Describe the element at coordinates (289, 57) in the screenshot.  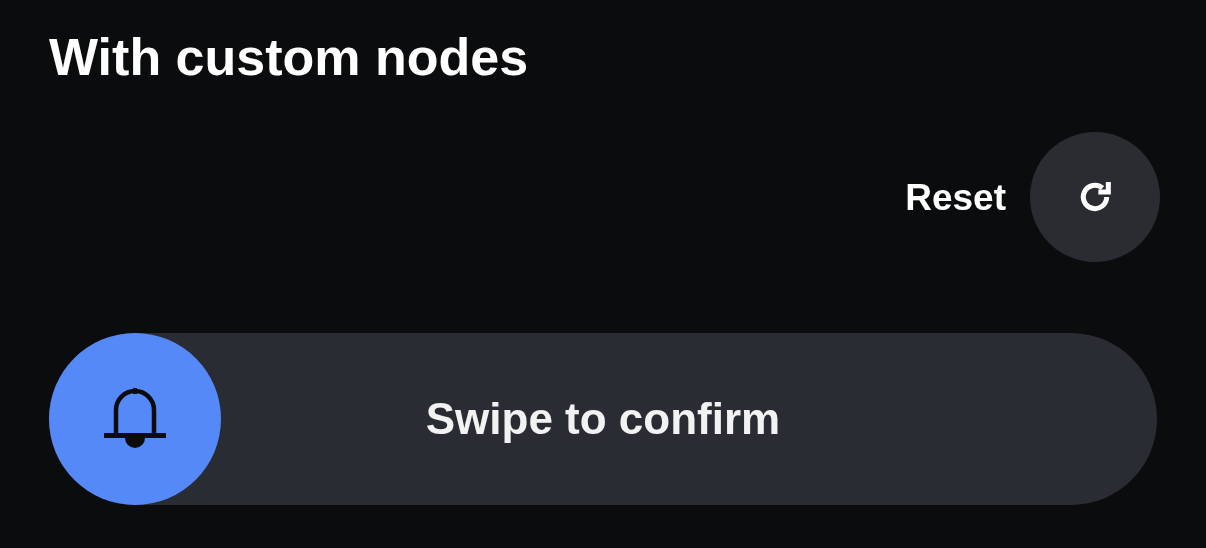
I see `section-title: With custom nodes` at that location.